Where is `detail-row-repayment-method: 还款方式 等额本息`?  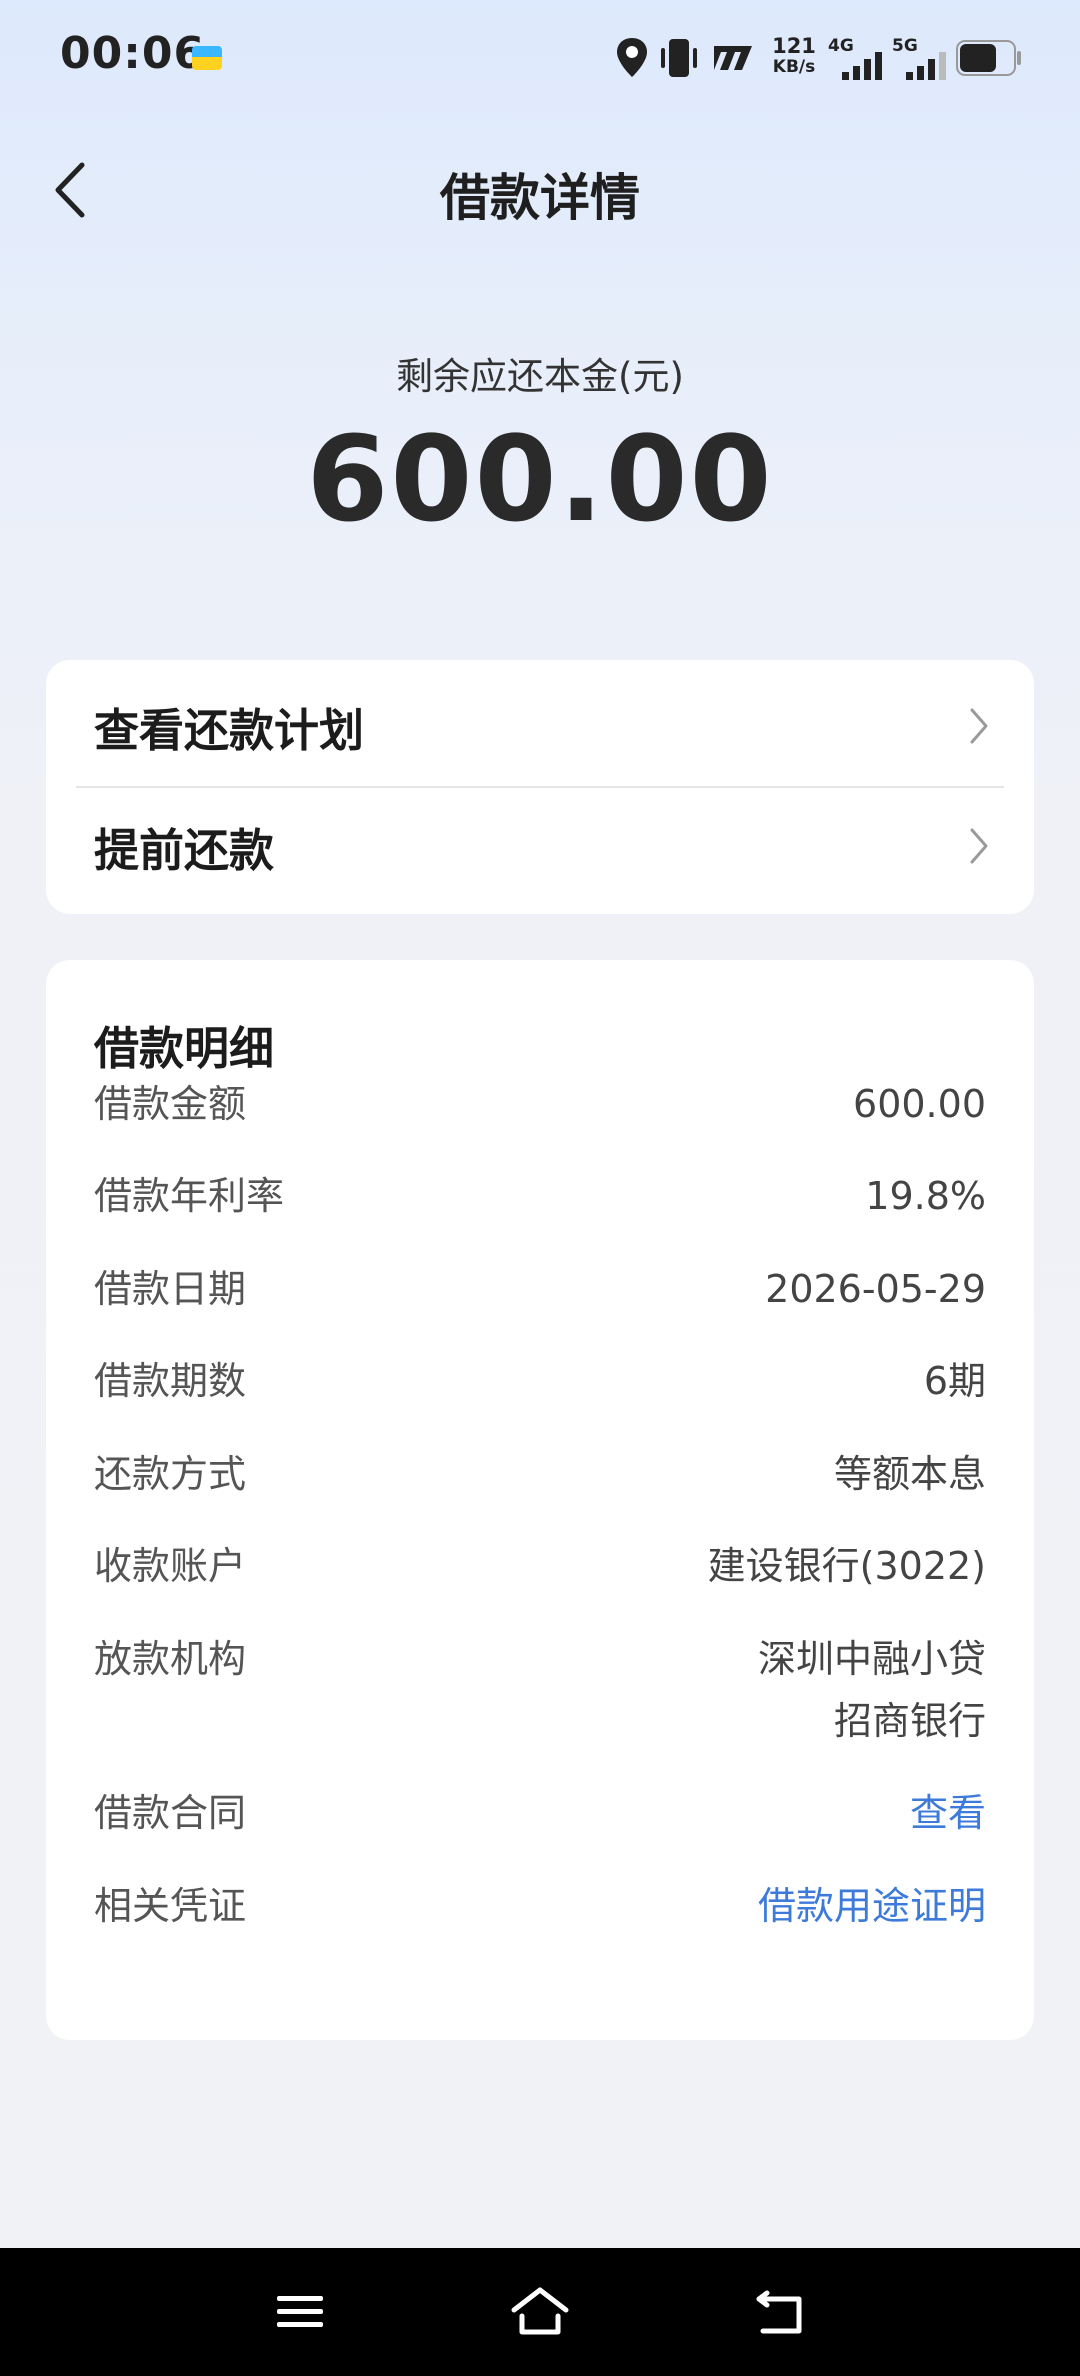 detail-row-repayment-method: 还款方式 等额本息 is located at coordinates (540, 1474).